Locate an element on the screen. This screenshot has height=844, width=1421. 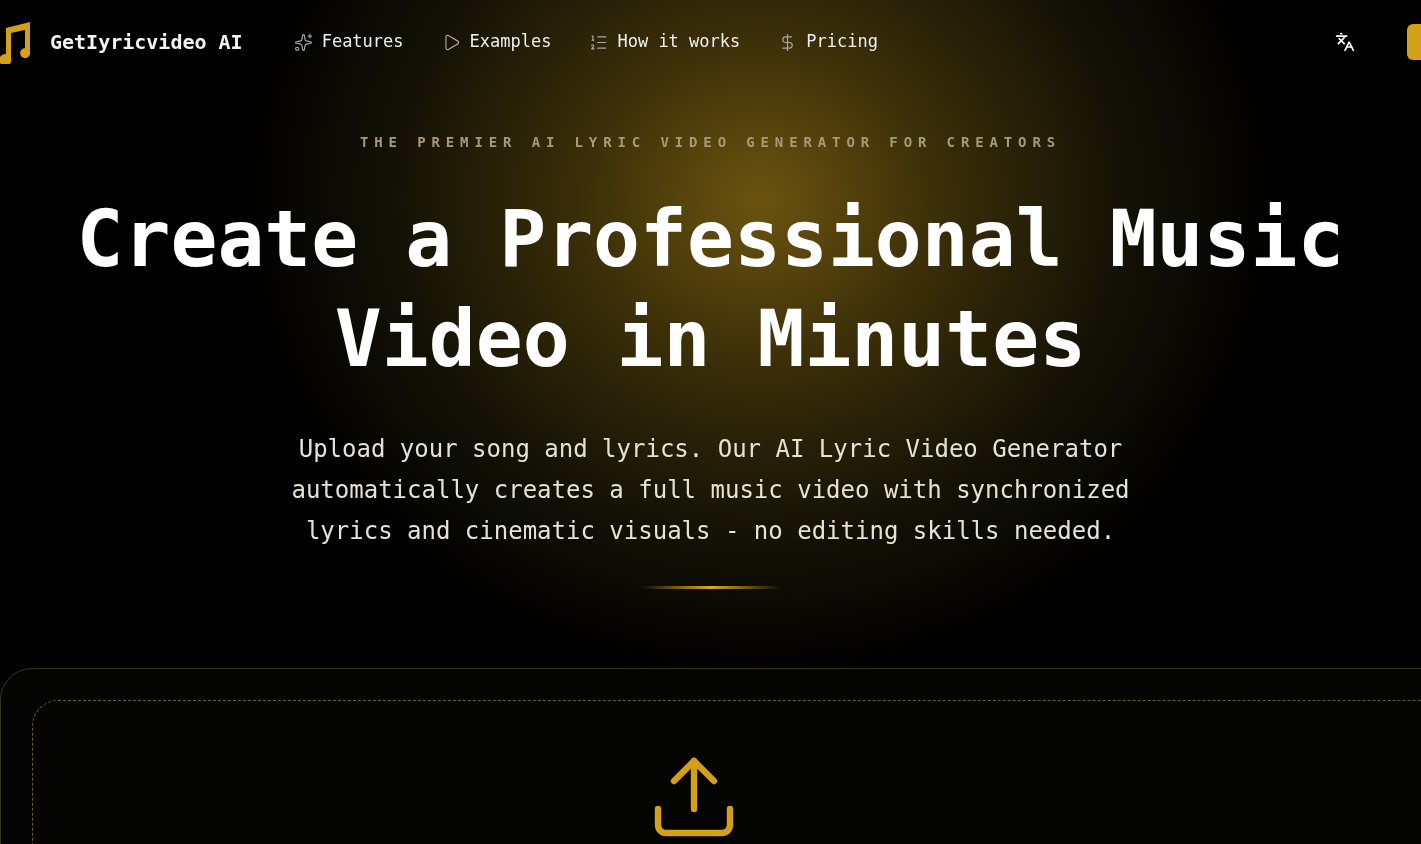
translate-icon is located at coordinates (1345, 42).